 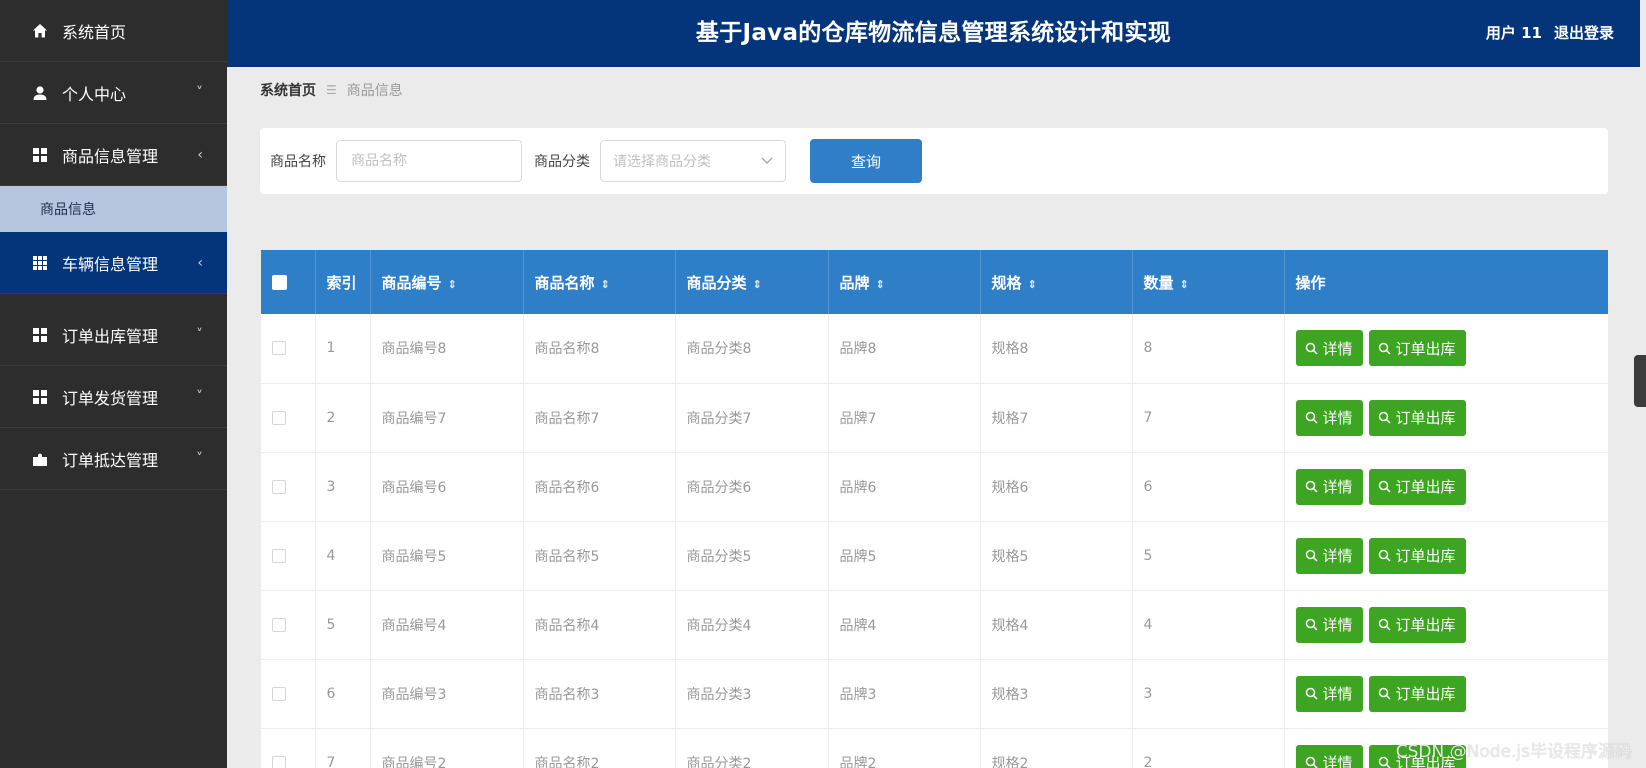 What do you see at coordinates (343, 556) in the screenshot?
I see `cell-index: 4` at bounding box center [343, 556].